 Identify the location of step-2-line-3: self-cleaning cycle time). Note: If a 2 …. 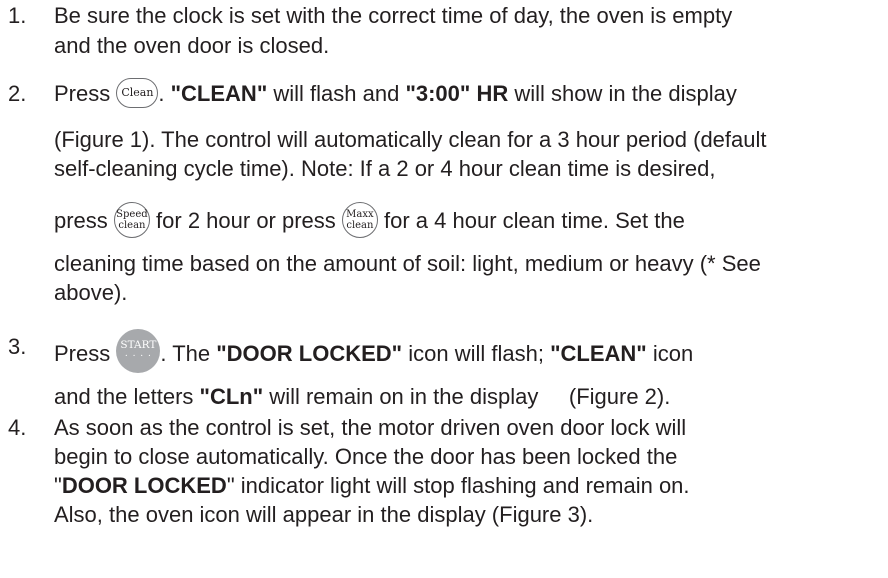
(385, 168).